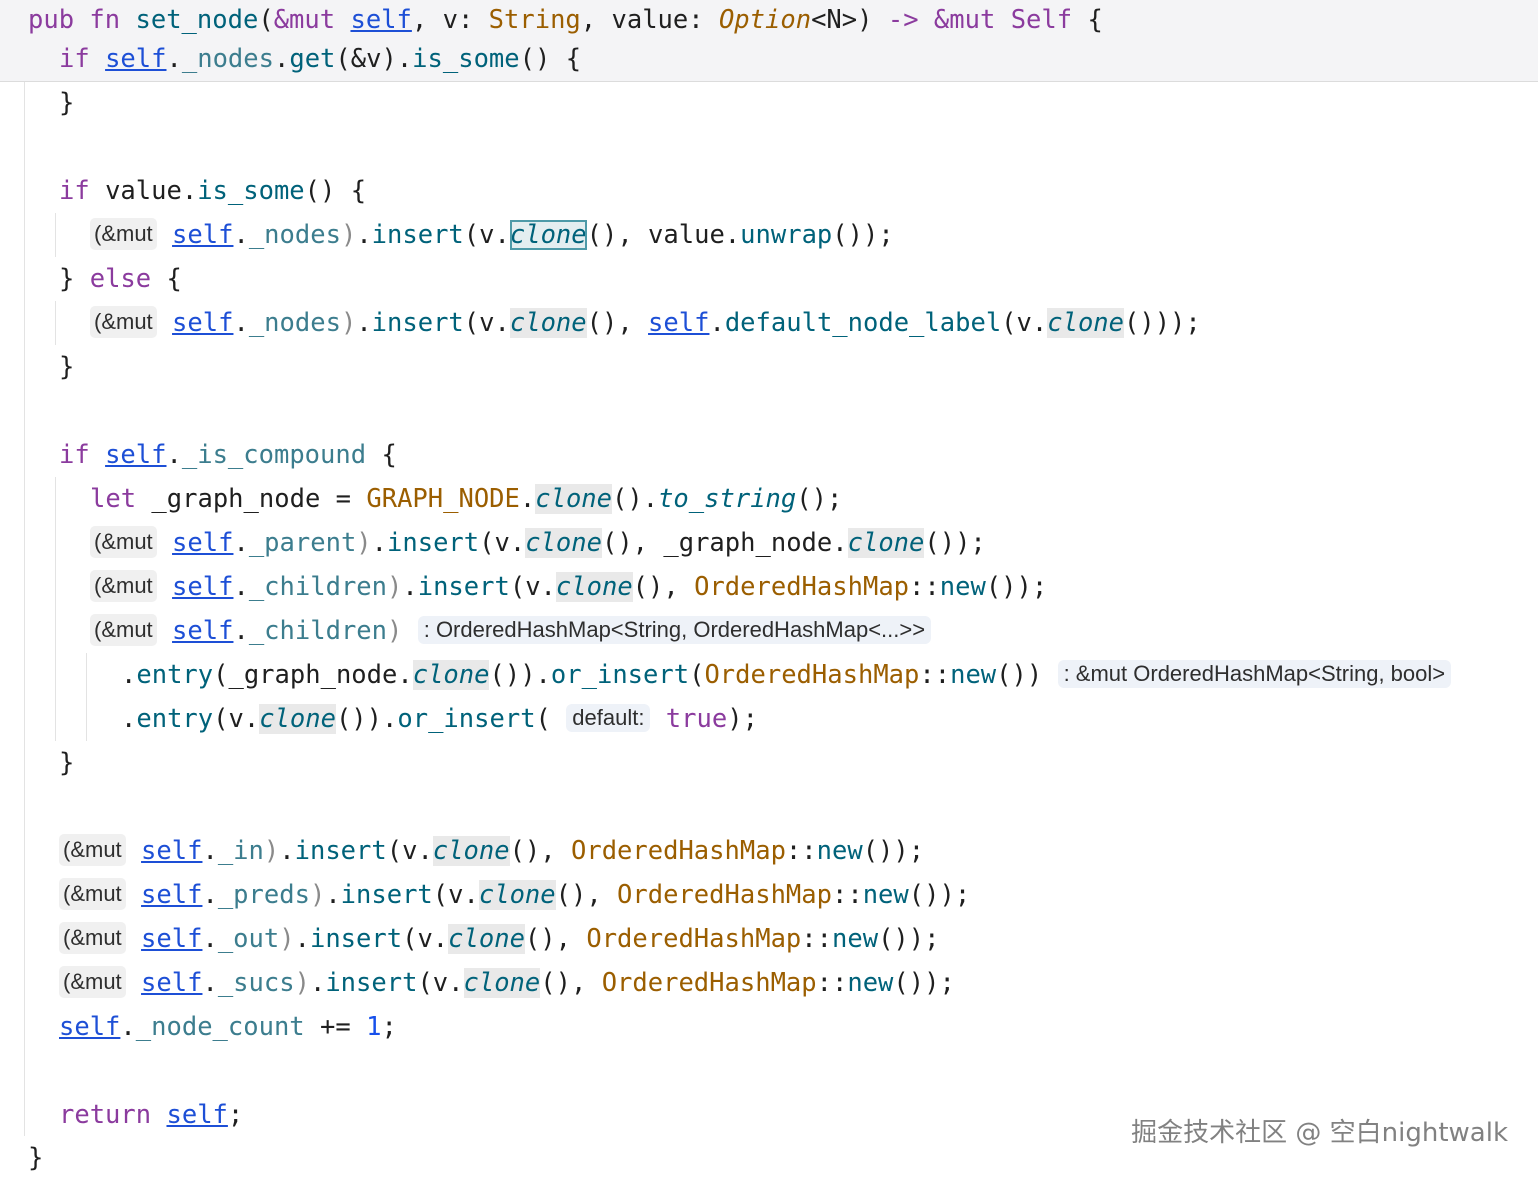 This screenshot has height=1180, width=1538. Describe the element at coordinates (1254, 674) in the screenshot. I see `inlay-type-hint: : &mut OrderedHashMap<String, bool>` at that location.